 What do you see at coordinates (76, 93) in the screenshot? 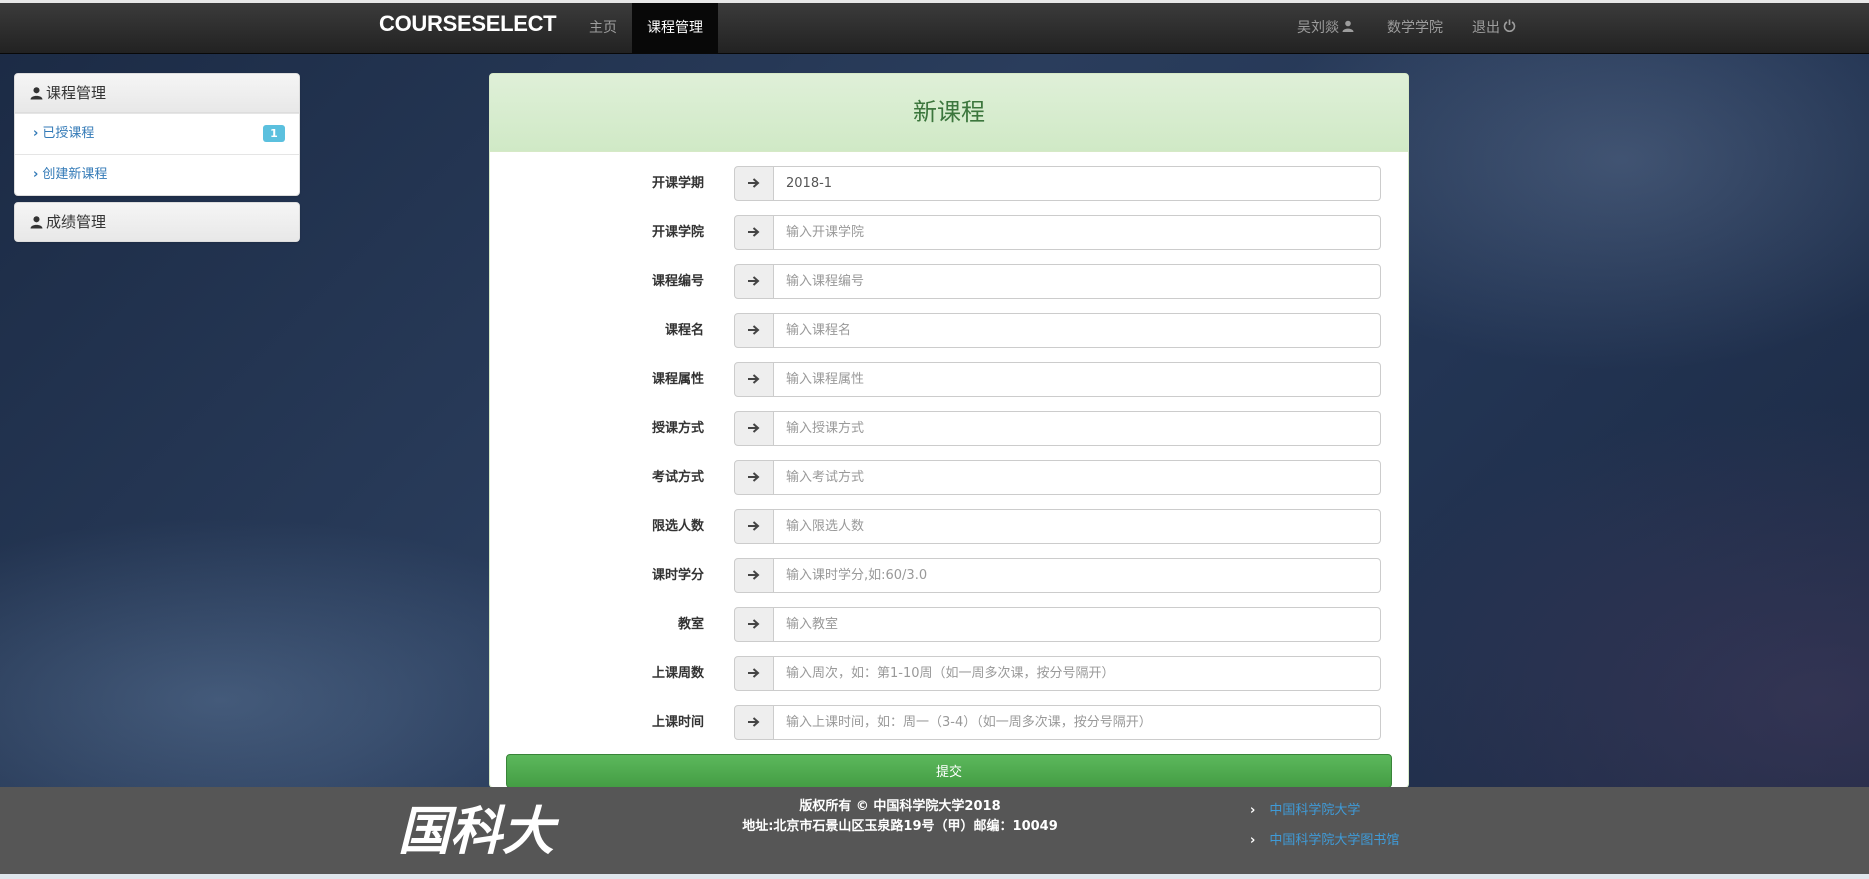
I see `course-management-title: 课程管理` at bounding box center [76, 93].